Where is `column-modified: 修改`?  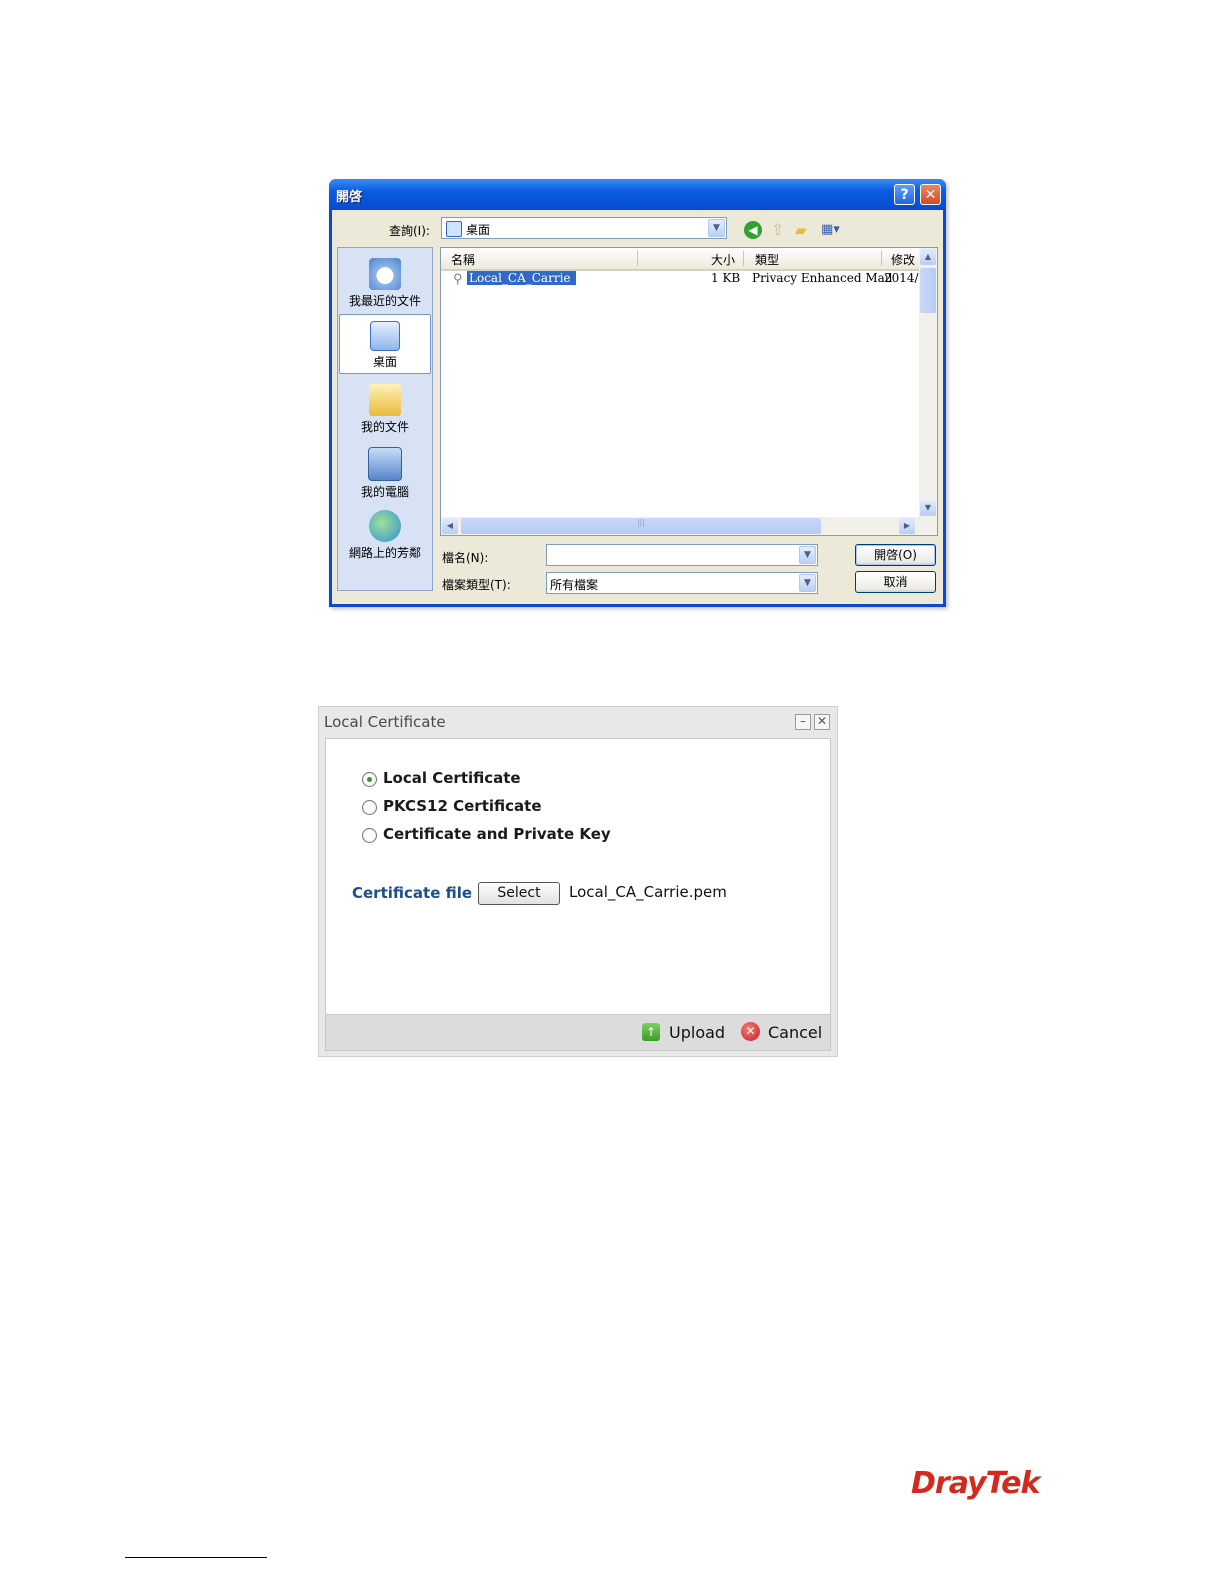
column-modified: 修改 is located at coordinates (903, 259).